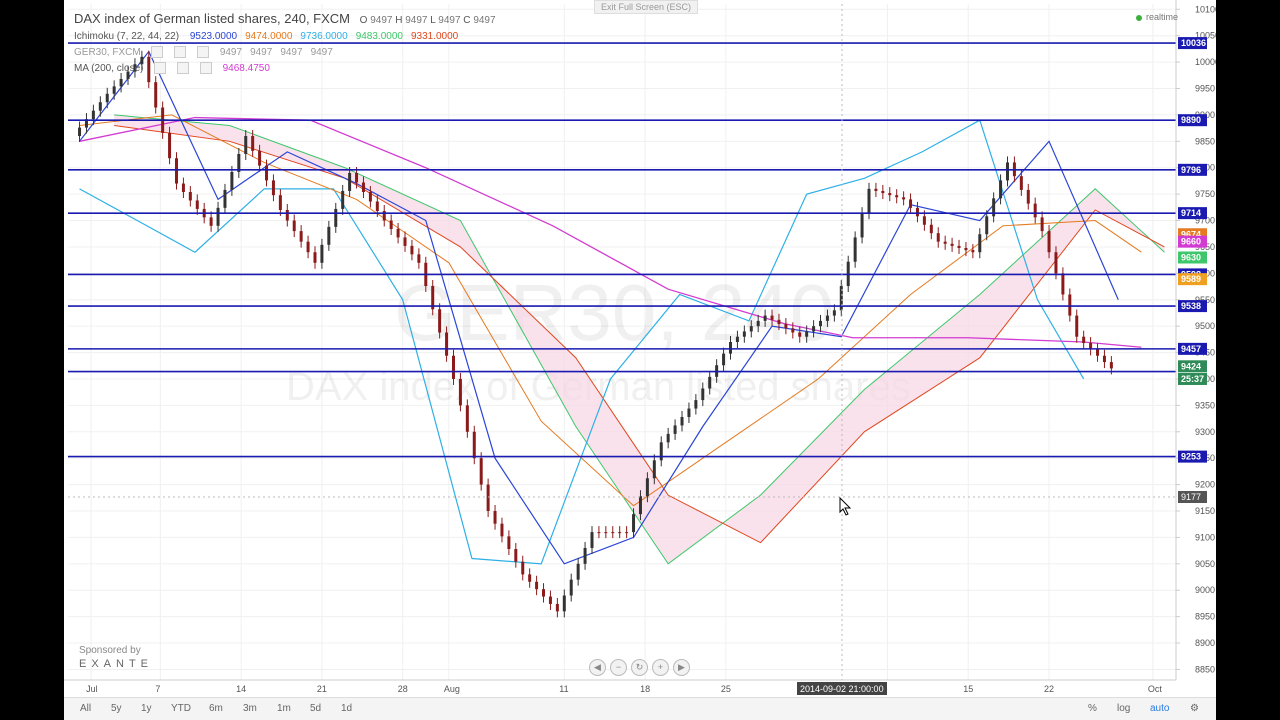  What do you see at coordinates (1092, 708) in the screenshot?
I see `percent-scale-toggle: %` at bounding box center [1092, 708].